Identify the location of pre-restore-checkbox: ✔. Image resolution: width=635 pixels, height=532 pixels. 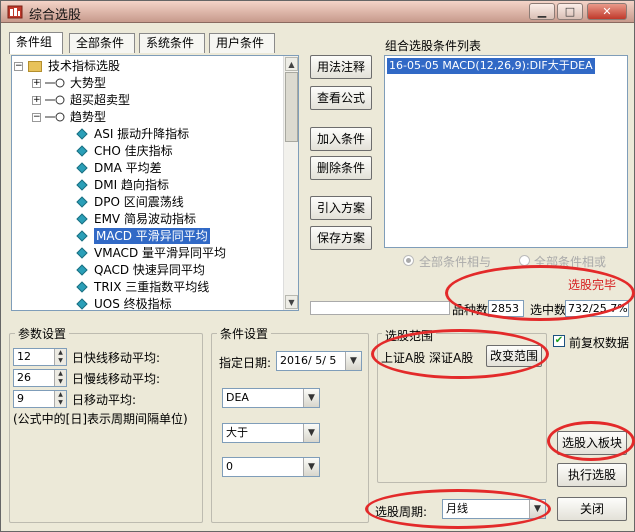
(559, 341).